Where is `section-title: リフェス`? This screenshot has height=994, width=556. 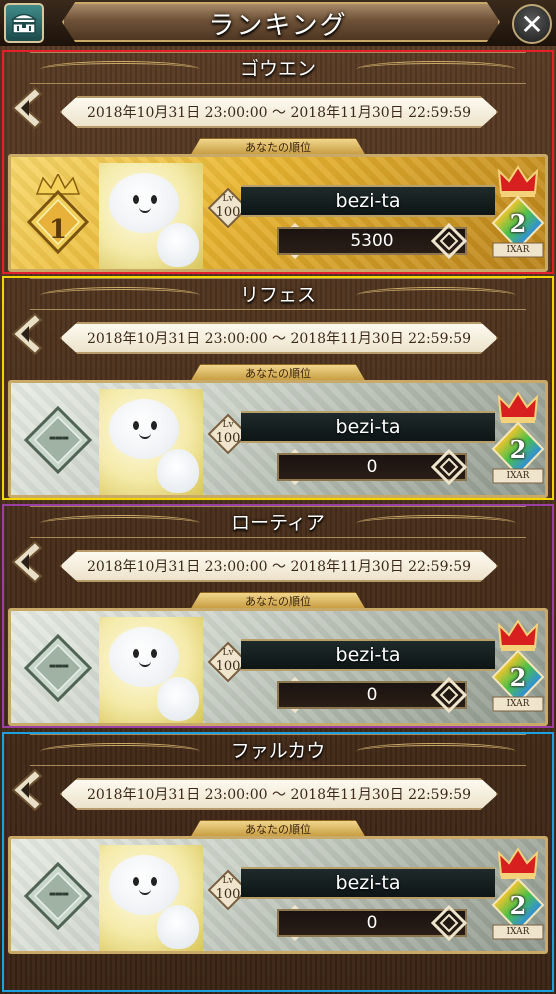 section-title: リフェス is located at coordinates (277, 295).